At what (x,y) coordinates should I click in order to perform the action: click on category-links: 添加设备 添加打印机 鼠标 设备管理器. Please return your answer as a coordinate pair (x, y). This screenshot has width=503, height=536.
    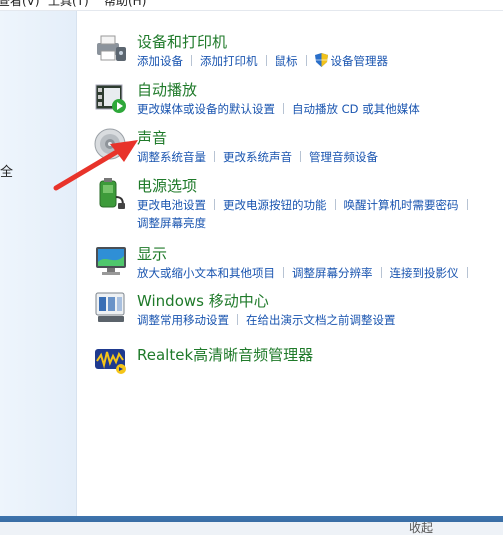
    Looking at the image, I should click on (262, 61).